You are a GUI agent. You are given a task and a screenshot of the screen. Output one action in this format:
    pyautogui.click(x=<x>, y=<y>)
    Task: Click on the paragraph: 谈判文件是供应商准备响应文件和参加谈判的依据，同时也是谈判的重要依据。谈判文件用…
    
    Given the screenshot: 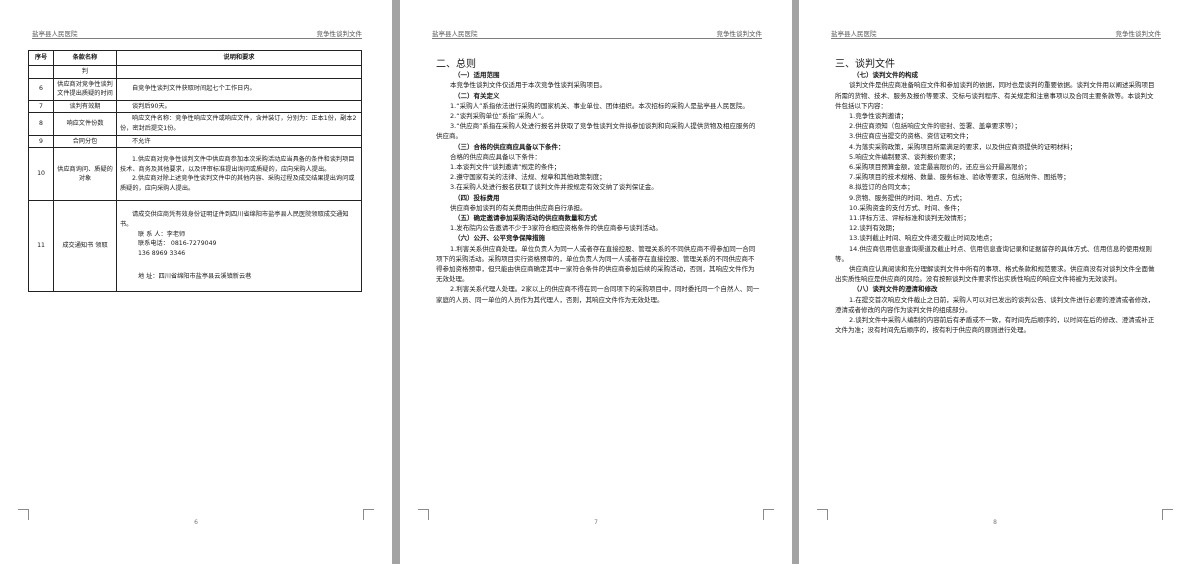 What is the action you would take?
    pyautogui.click(x=995, y=95)
    